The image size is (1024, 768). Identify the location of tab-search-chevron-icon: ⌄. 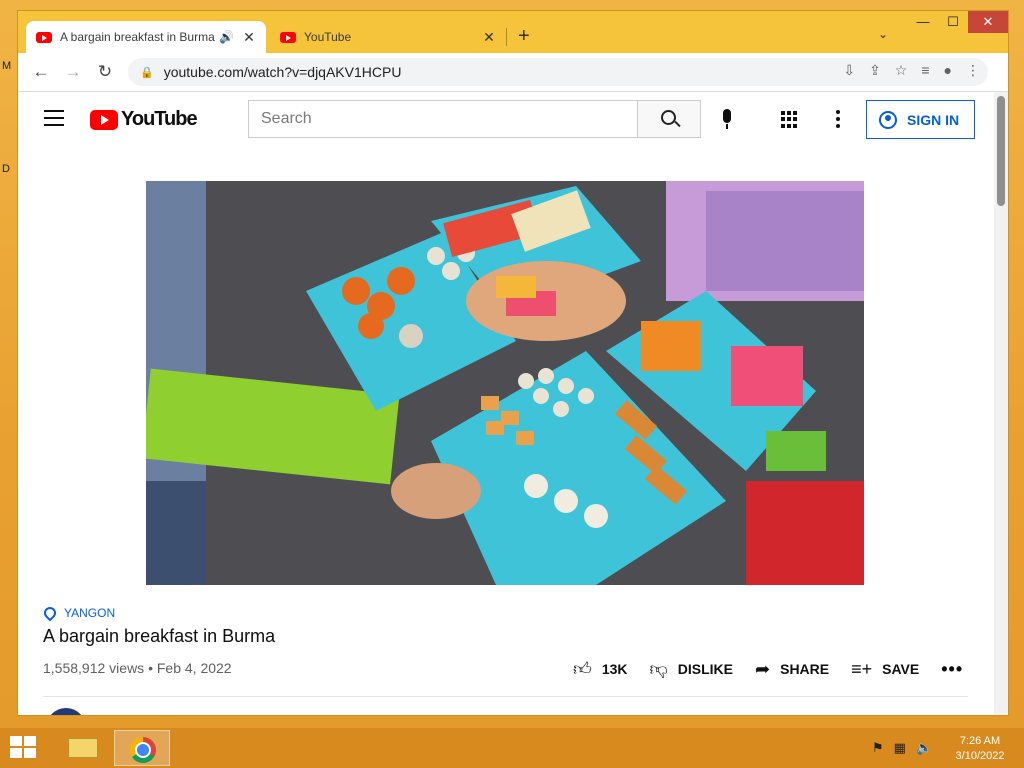
(883, 34).